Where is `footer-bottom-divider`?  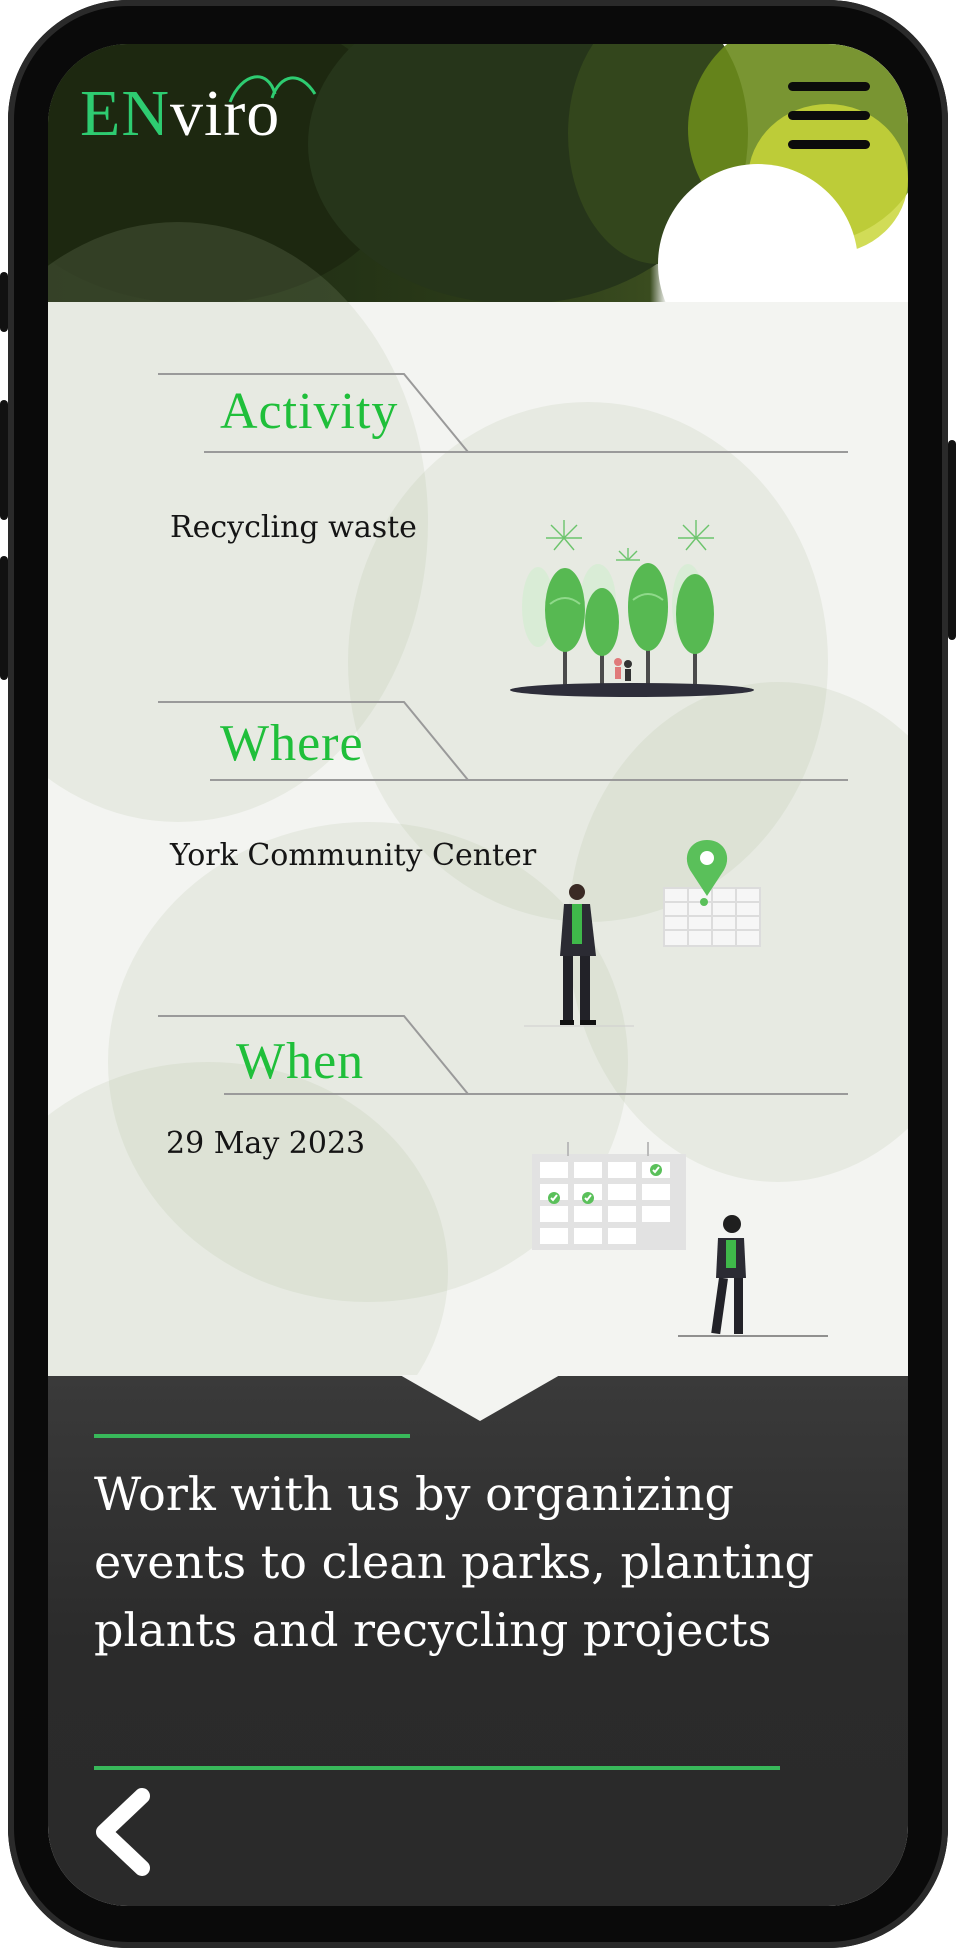 footer-bottom-divider is located at coordinates (437, 1768).